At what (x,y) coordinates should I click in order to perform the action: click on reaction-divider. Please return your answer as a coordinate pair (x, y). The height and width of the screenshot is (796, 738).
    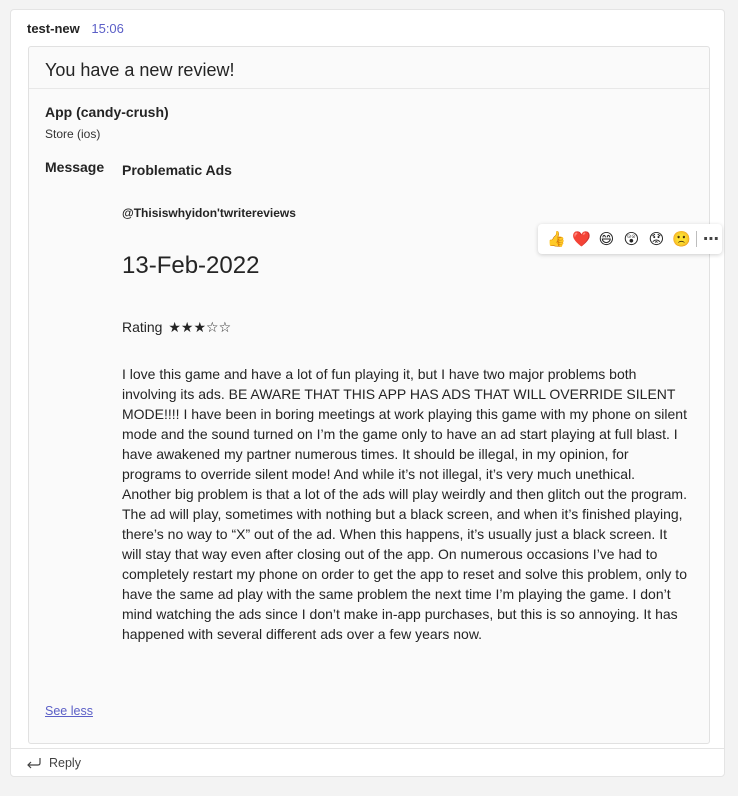
    Looking at the image, I should click on (696, 239).